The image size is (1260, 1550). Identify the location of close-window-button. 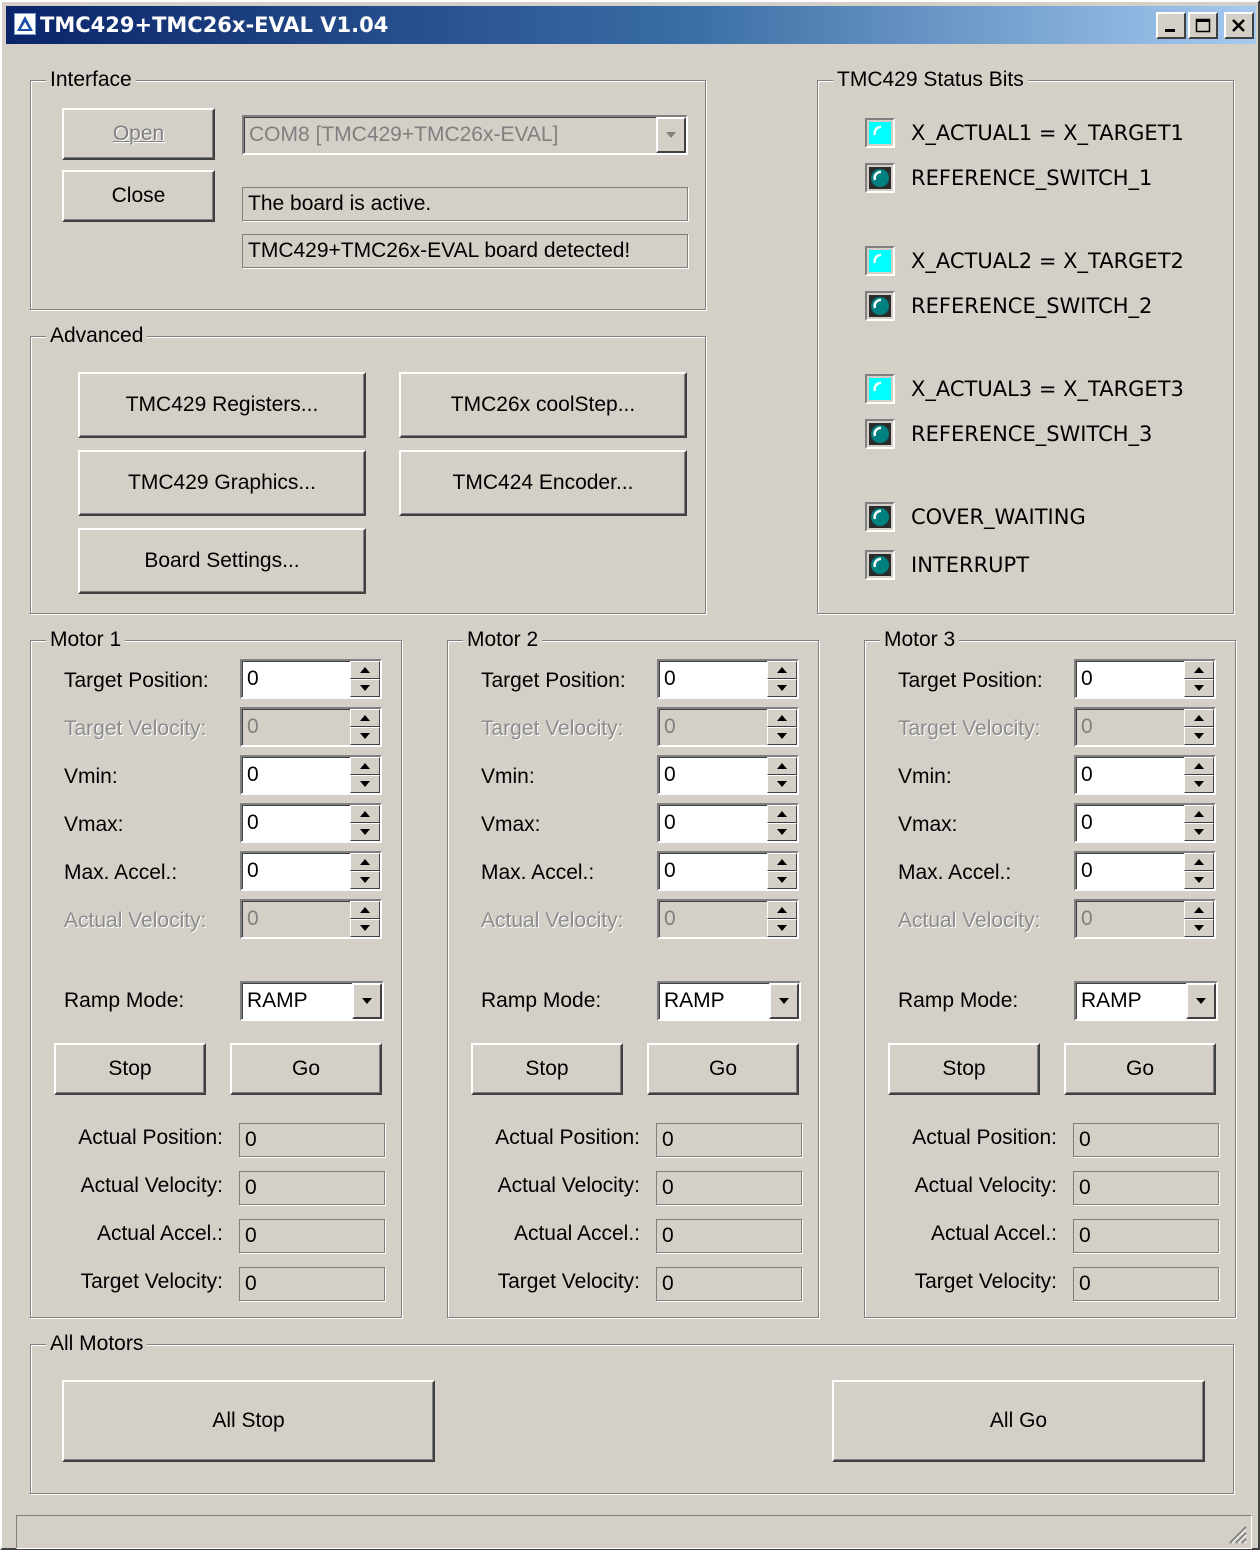
(1239, 25).